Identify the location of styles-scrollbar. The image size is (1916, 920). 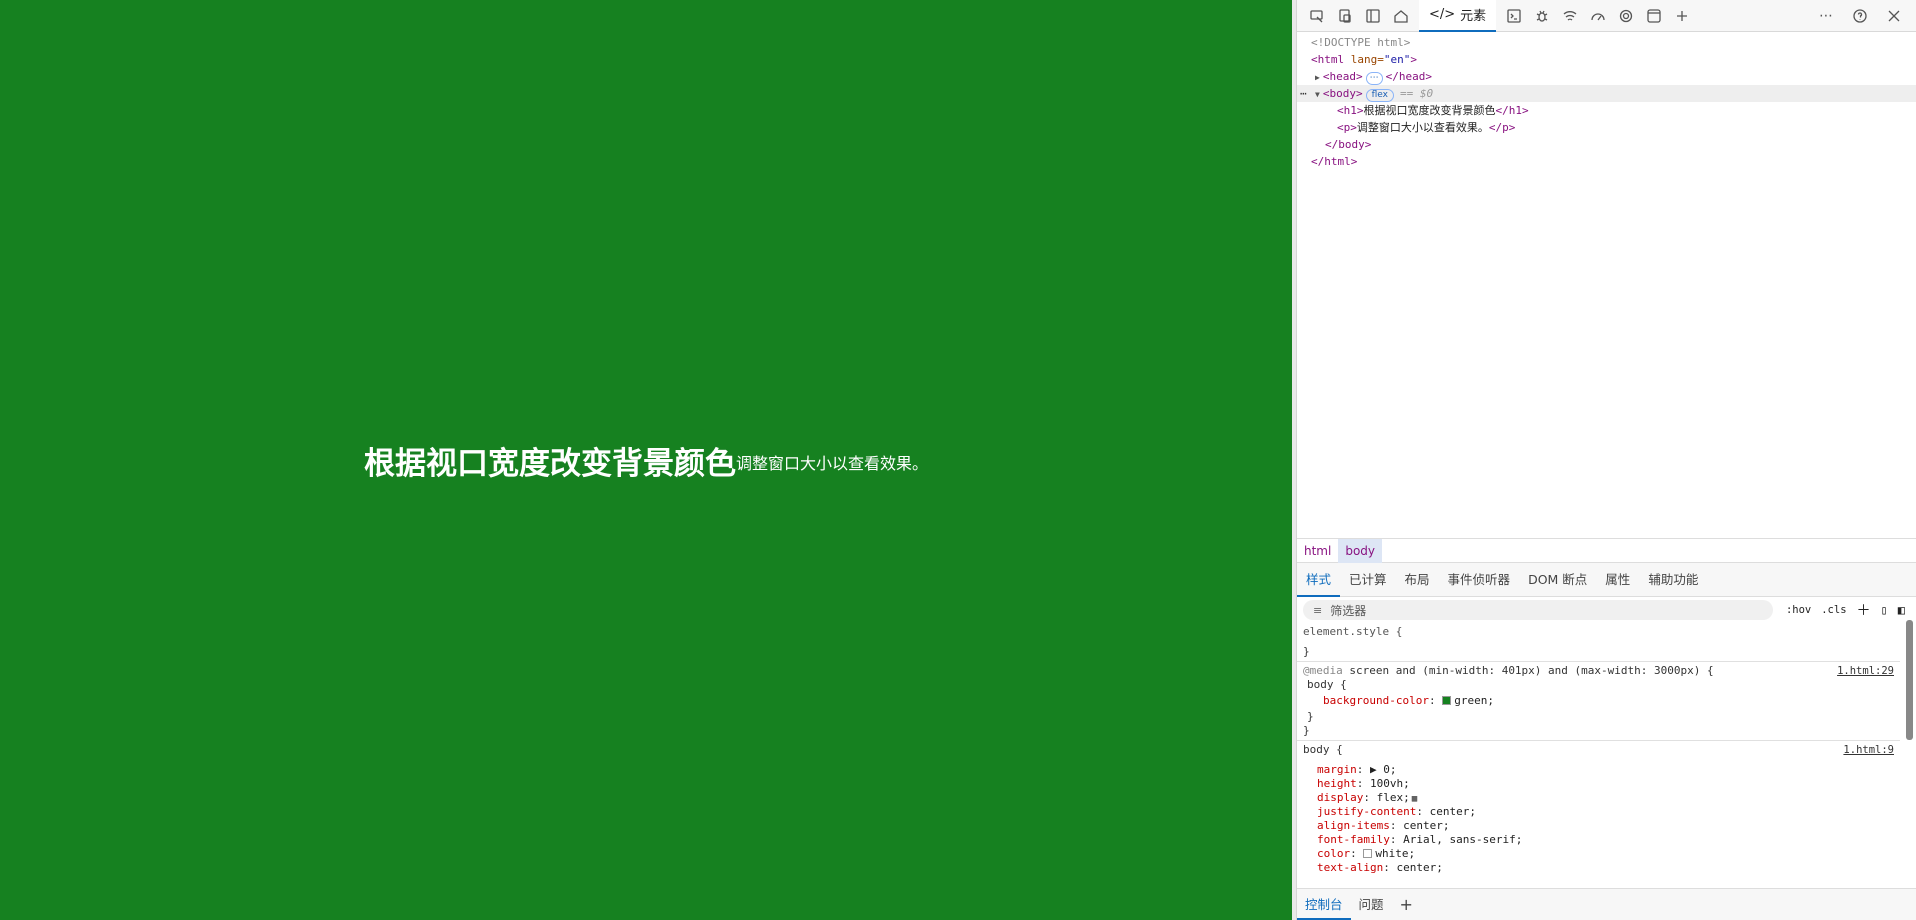
(1909, 744).